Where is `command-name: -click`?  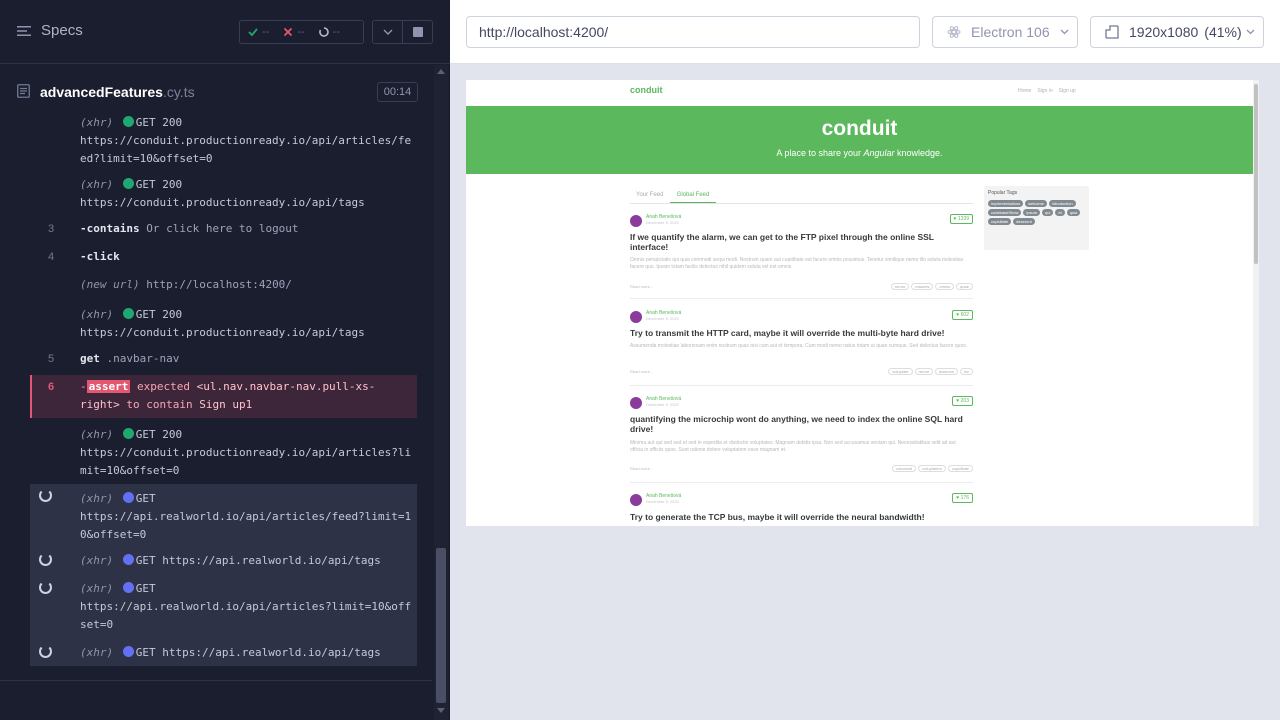
command-name: -click is located at coordinates (100, 256).